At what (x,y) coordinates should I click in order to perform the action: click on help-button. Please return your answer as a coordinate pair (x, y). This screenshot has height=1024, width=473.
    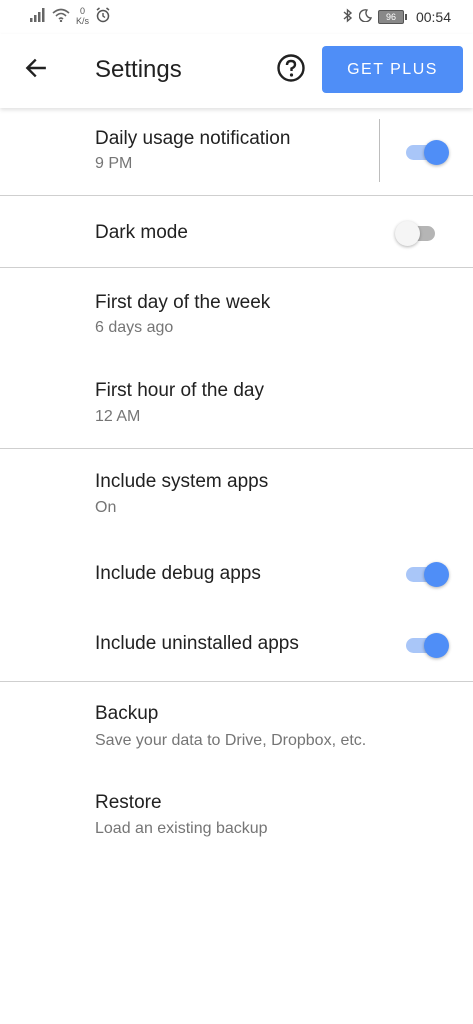
    Looking at the image, I should click on (291, 70).